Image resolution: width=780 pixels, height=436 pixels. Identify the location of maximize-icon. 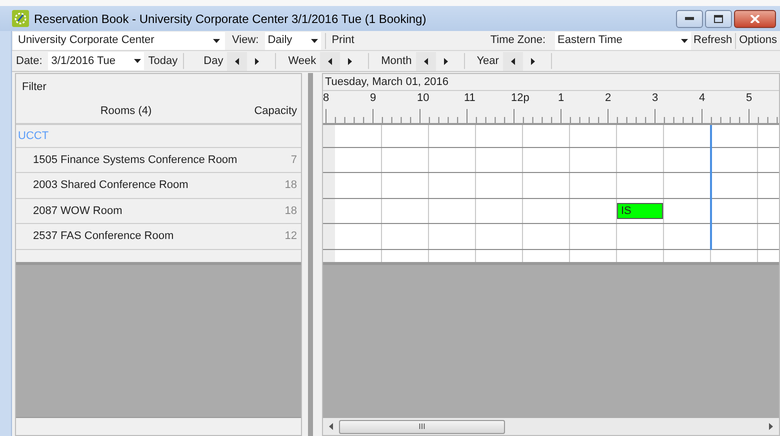
(718, 18).